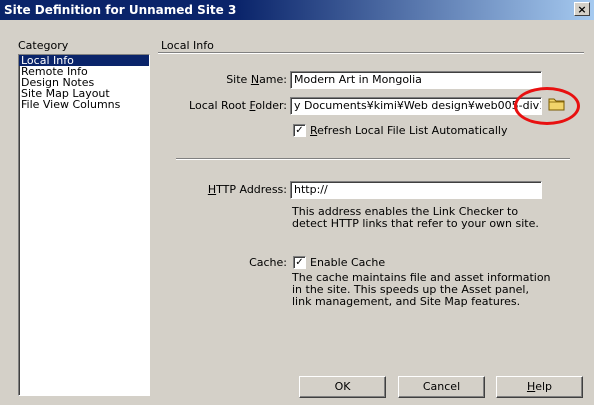  Describe the element at coordinates (441, 387) in the screenshot. I see `cancel-button: Cancel` at that location.